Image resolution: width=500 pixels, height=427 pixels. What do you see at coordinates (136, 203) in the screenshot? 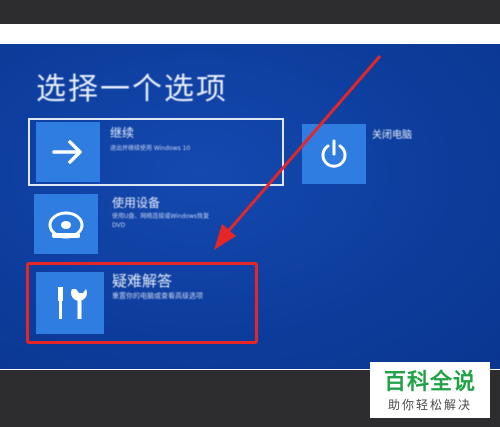
I see `option-title: 使用设备` at bounding box center [136, 203].